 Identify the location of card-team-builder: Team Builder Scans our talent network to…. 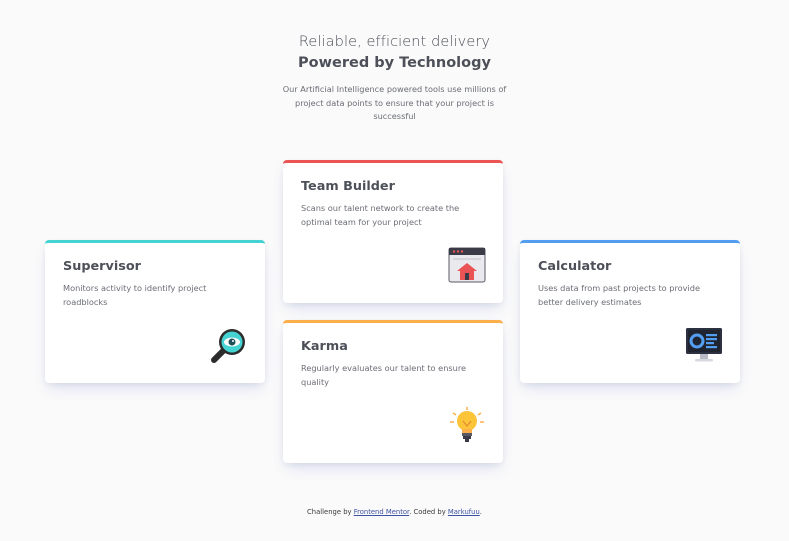
(393, 231).